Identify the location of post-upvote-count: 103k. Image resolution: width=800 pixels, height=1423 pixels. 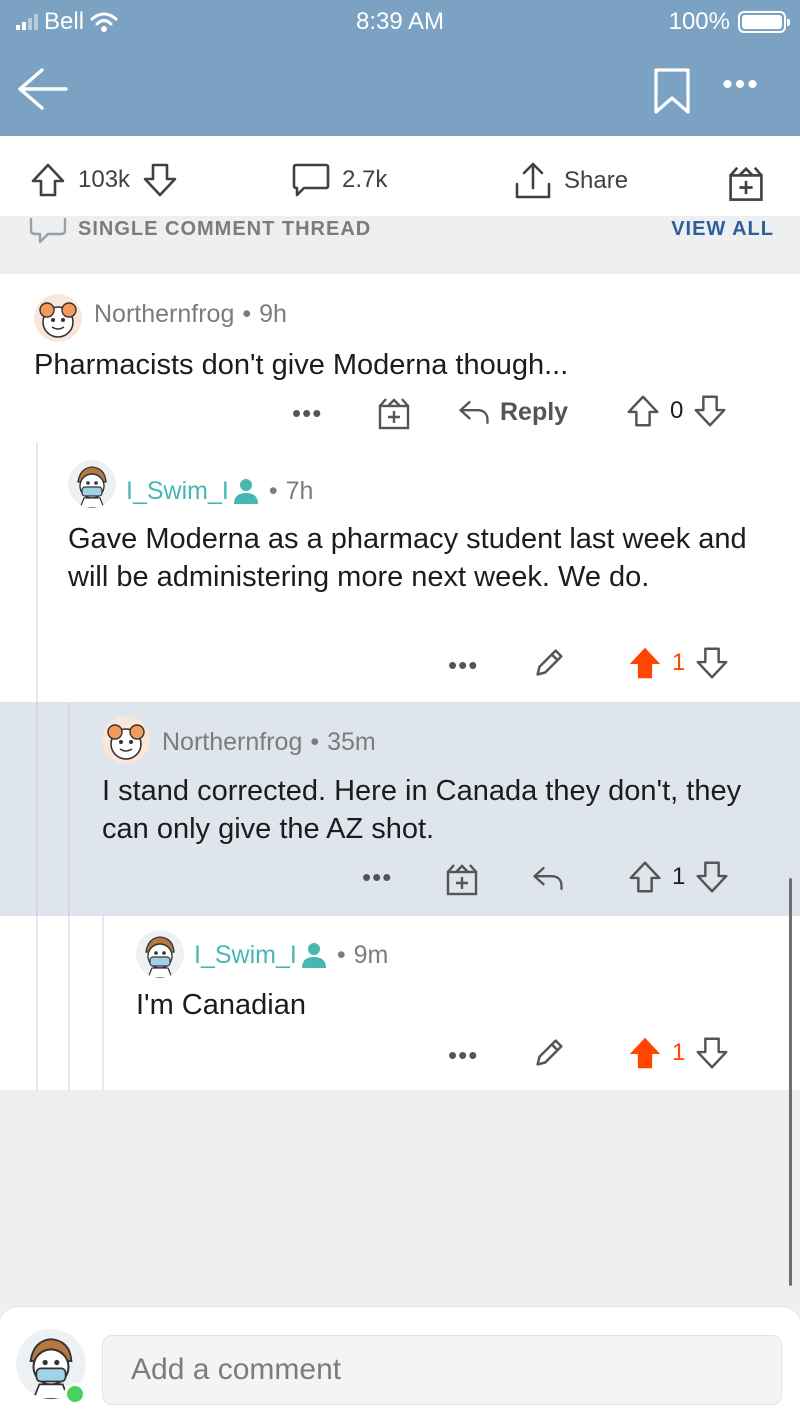
(104, 179).